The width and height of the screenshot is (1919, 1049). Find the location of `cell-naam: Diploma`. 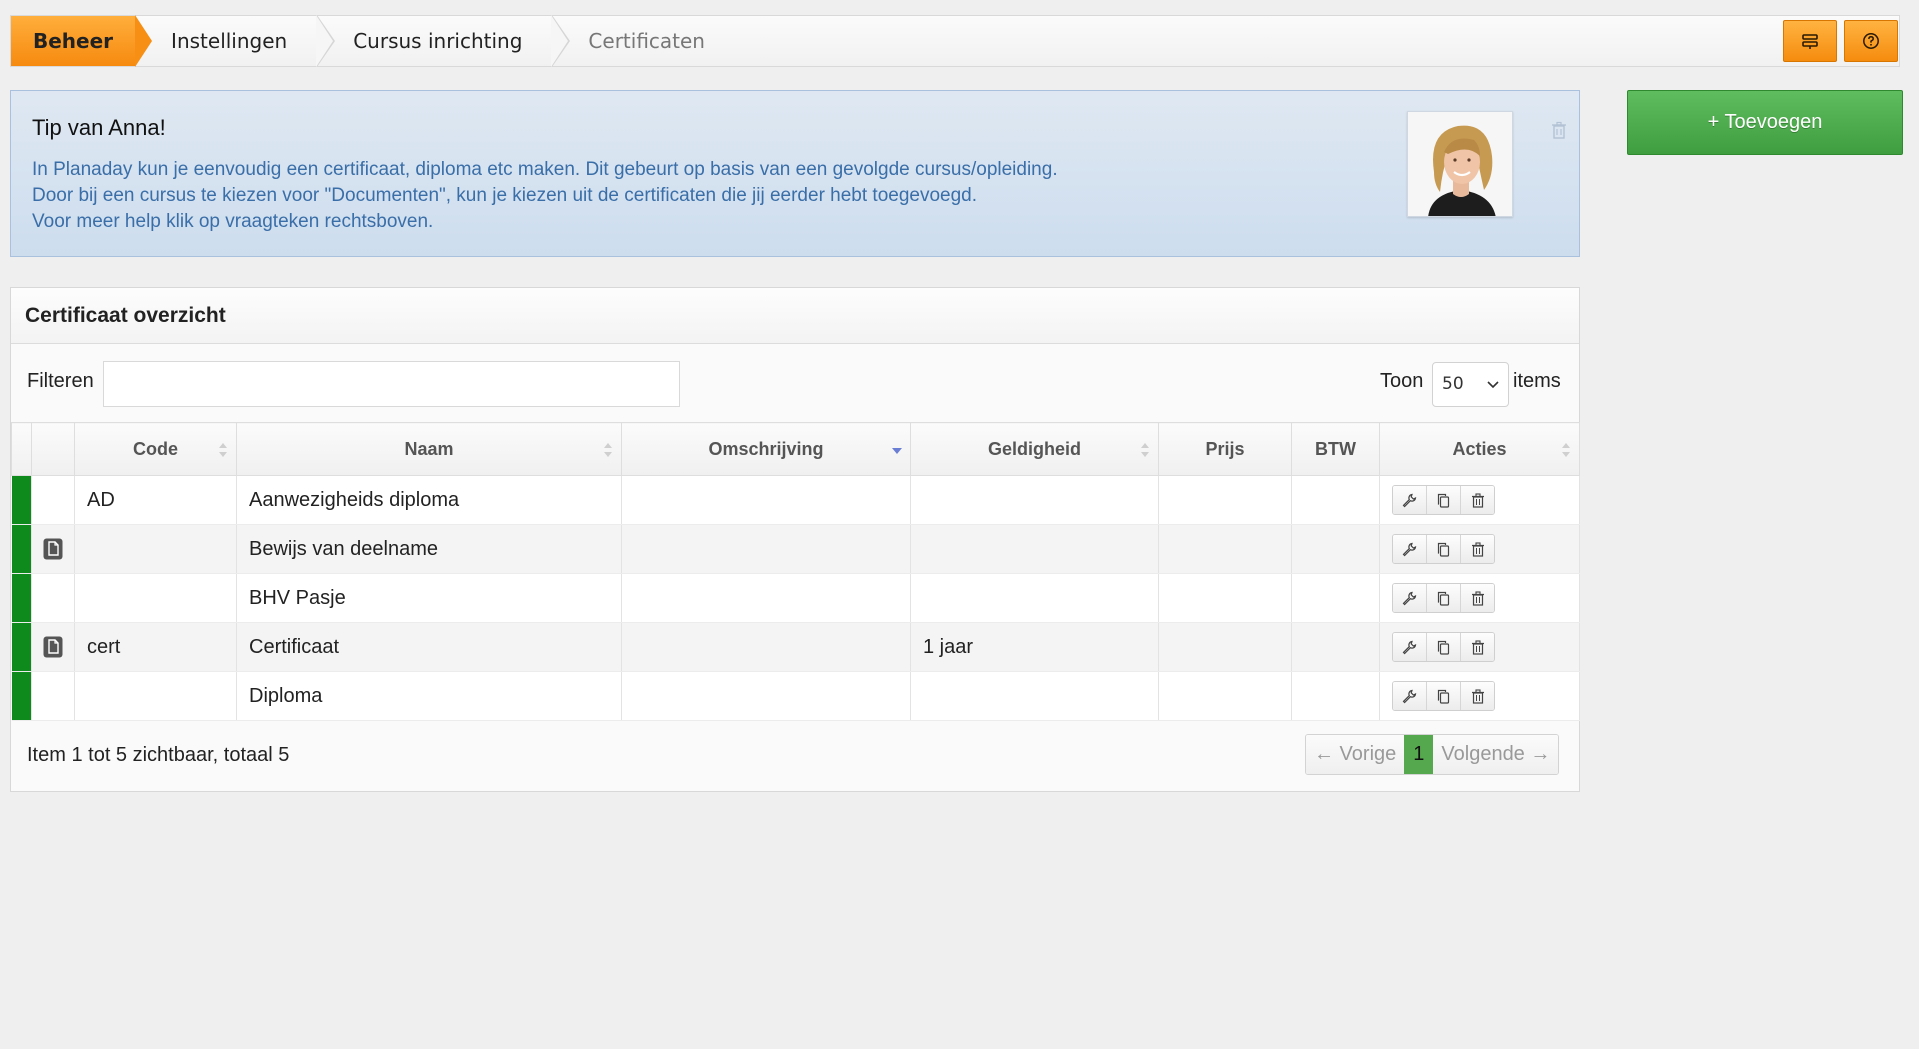

cell-naam: Diploma is located at coordinates (429, 696).